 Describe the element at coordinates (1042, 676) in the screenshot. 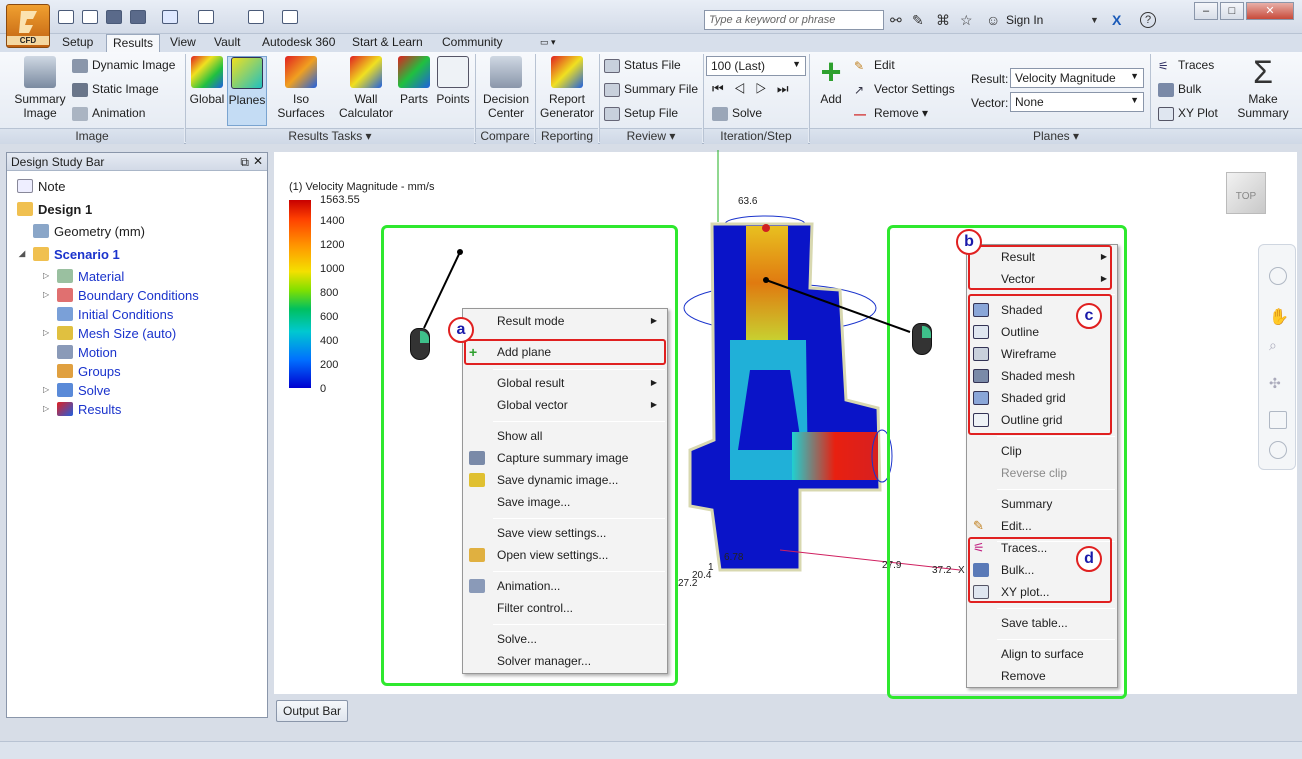

I see `menu-item-remove: Remove` at that location.